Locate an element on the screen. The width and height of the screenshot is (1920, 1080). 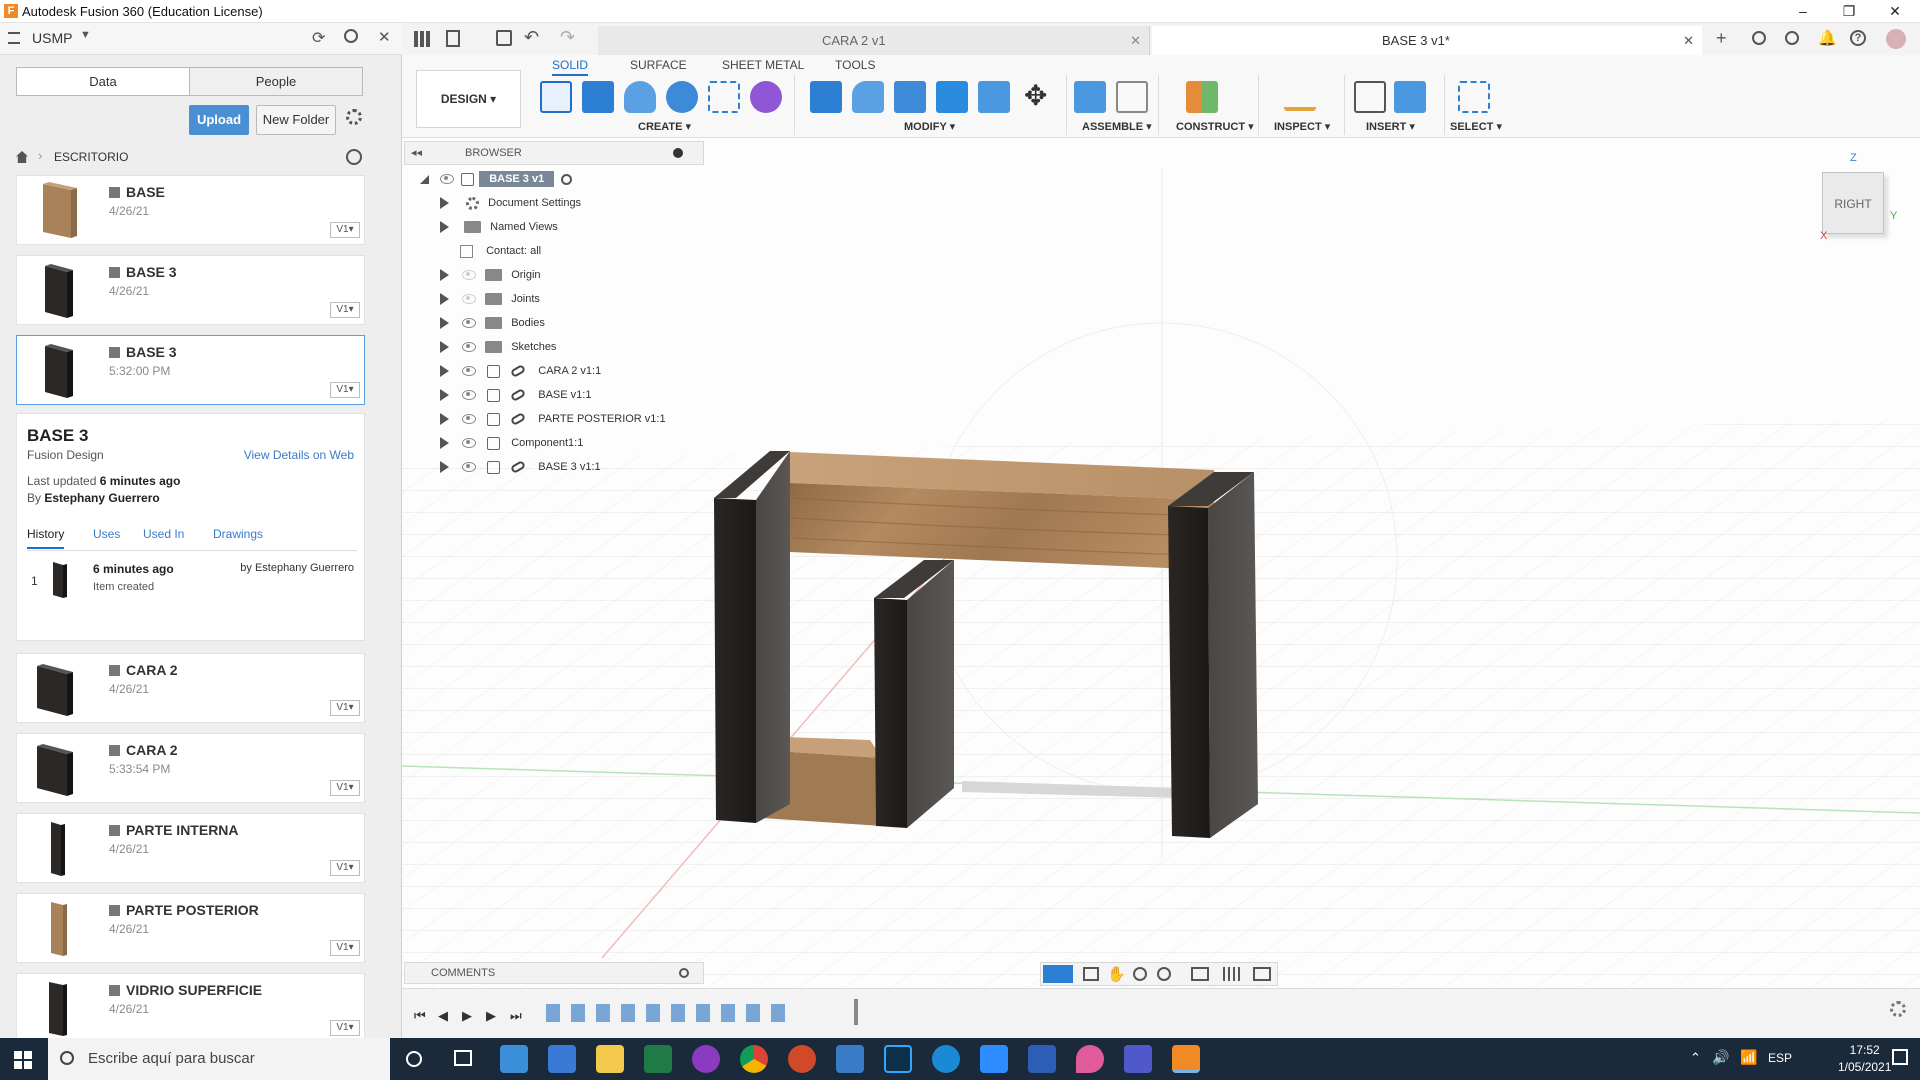
hole-icon is located at coordinates (682, 97).